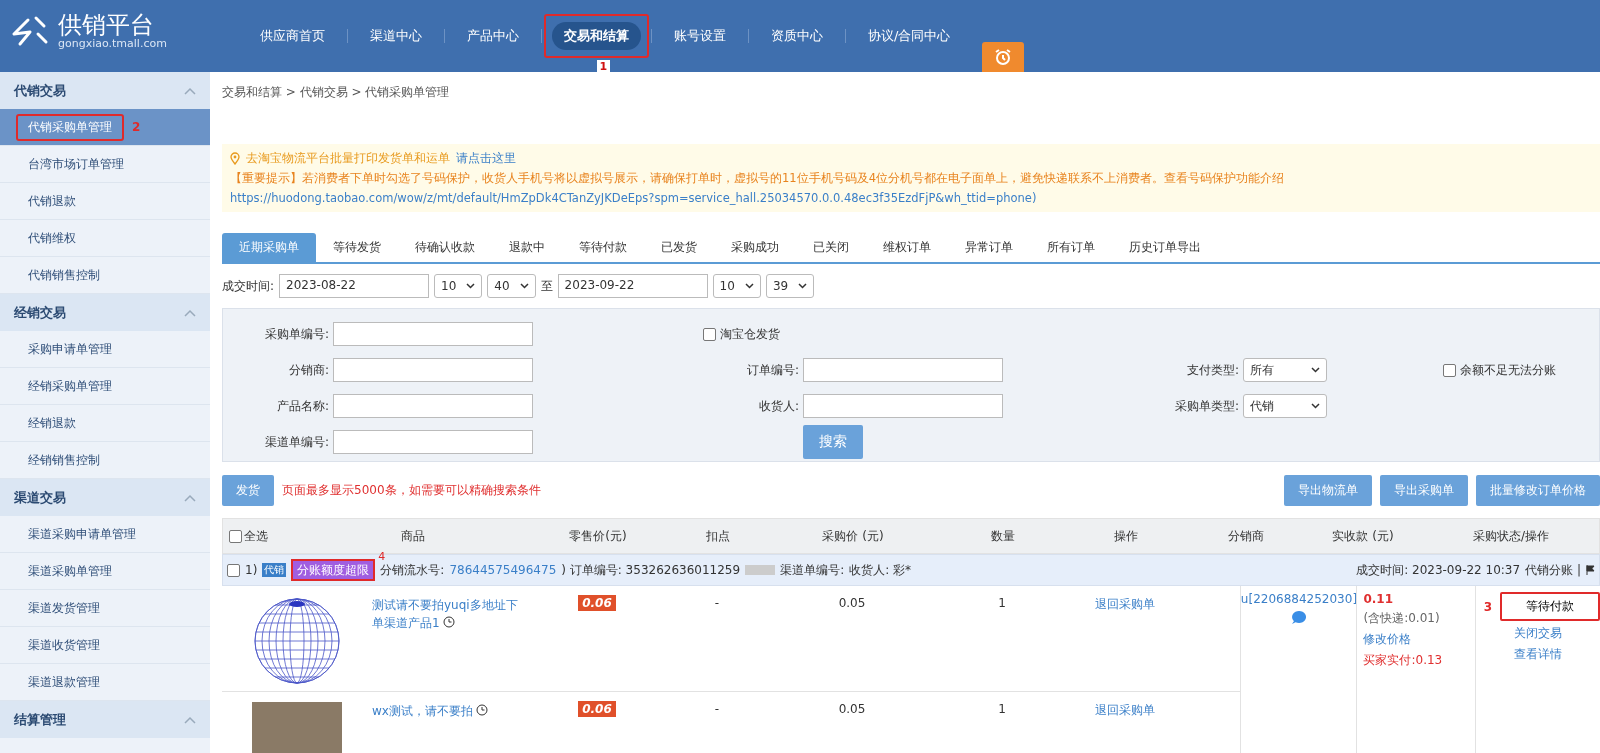 Image resolution: width=1600 pixels, height=753 pixels. What do you see at coordinates (1419, 639) in the screenshot?
I see `edit-price-link: 修改价格` at bounding box center [1419, 639].